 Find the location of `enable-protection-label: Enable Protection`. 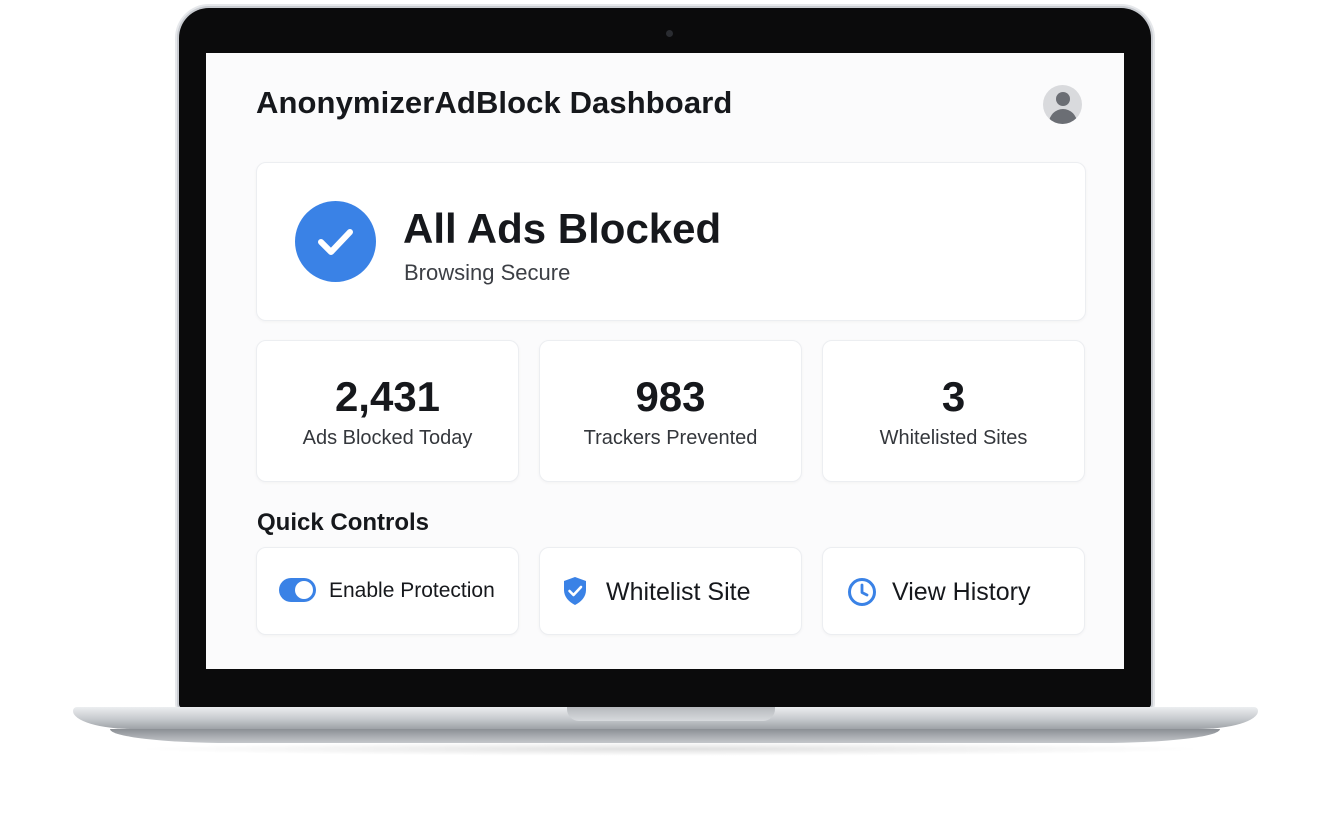

enable-protection-label: Enable Protection is located at coordinates (412, 590).